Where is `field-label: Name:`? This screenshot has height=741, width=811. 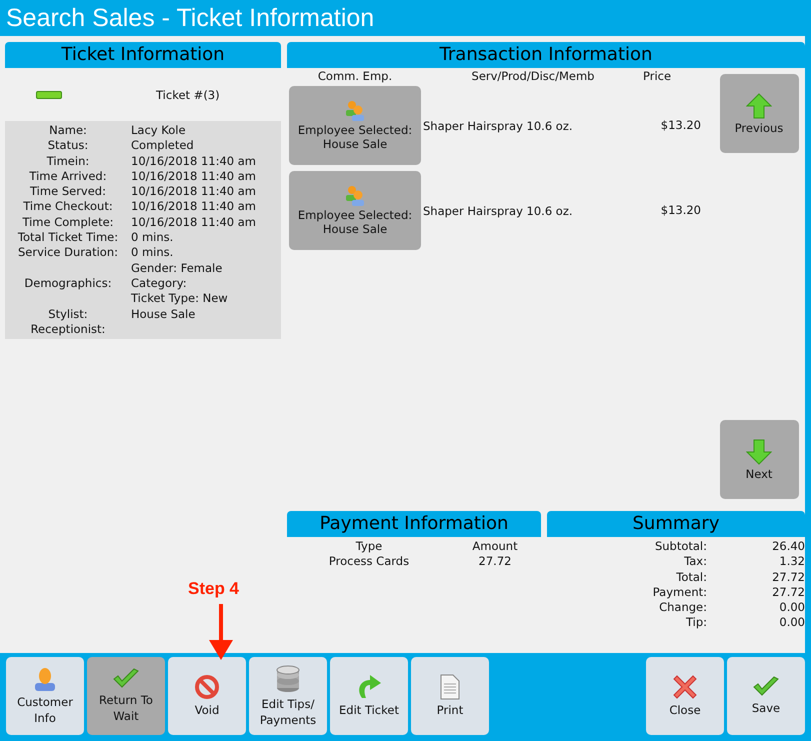 field-label: Name: is located at coordinates (68, 130).